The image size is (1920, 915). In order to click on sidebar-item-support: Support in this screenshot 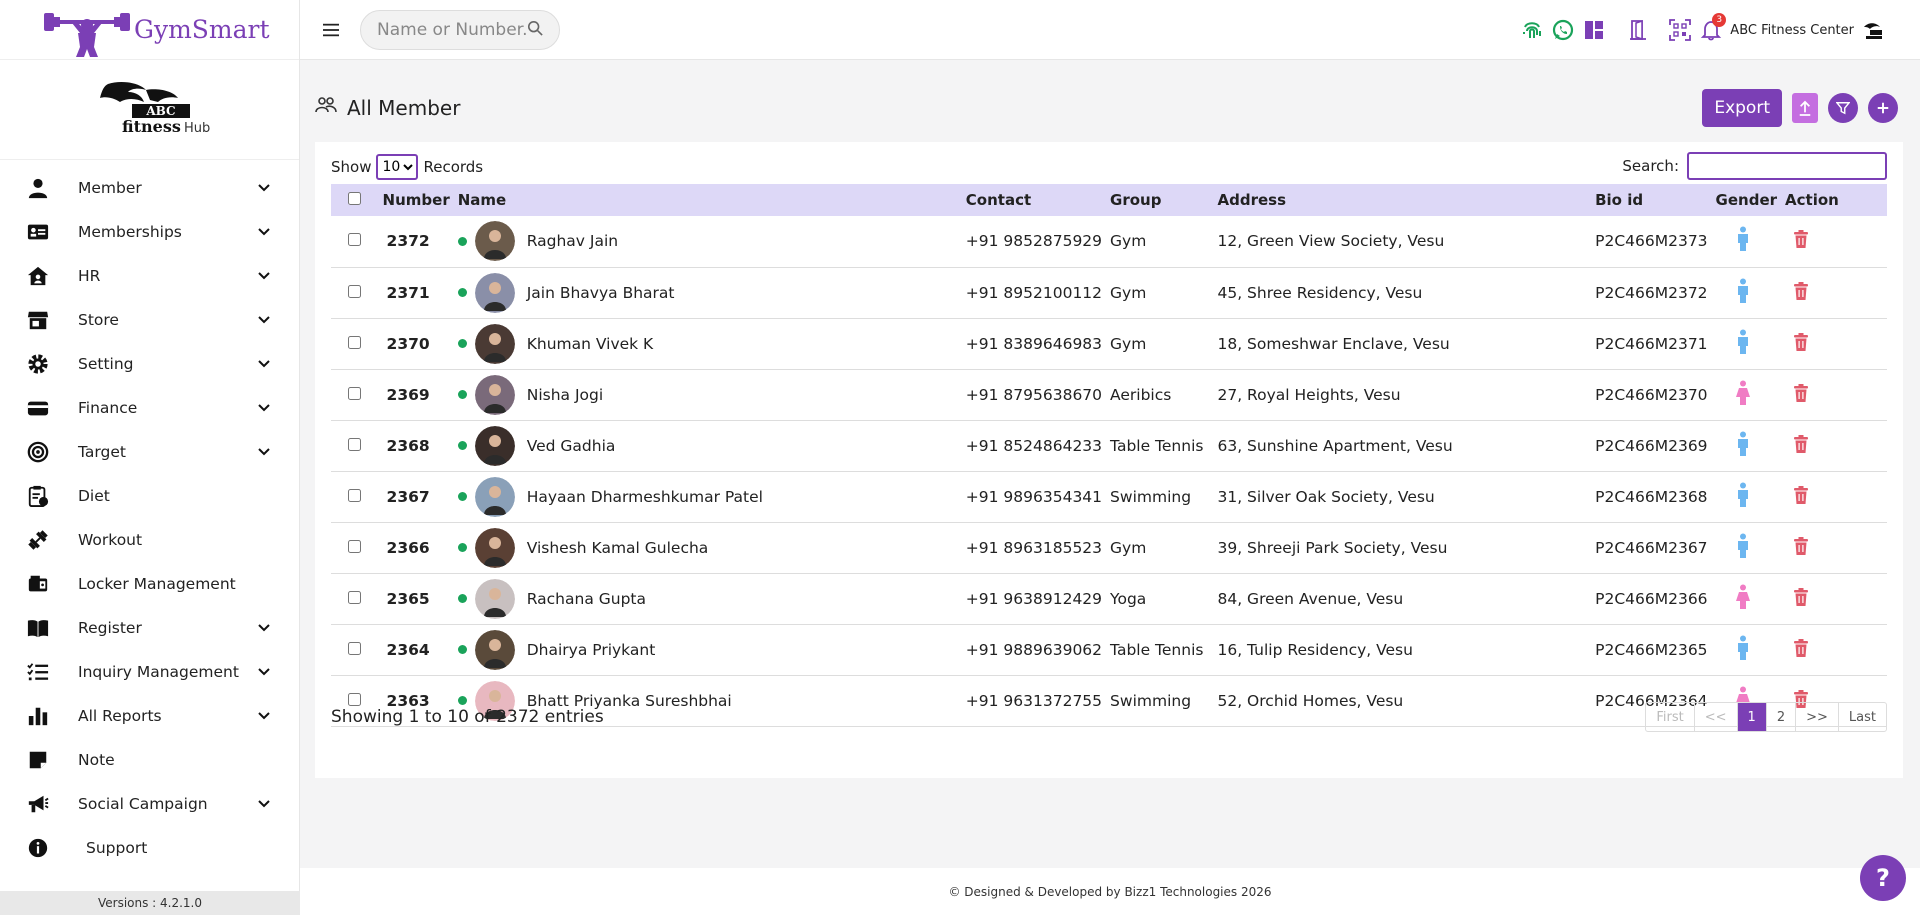, I will do `click(149, 848)`.